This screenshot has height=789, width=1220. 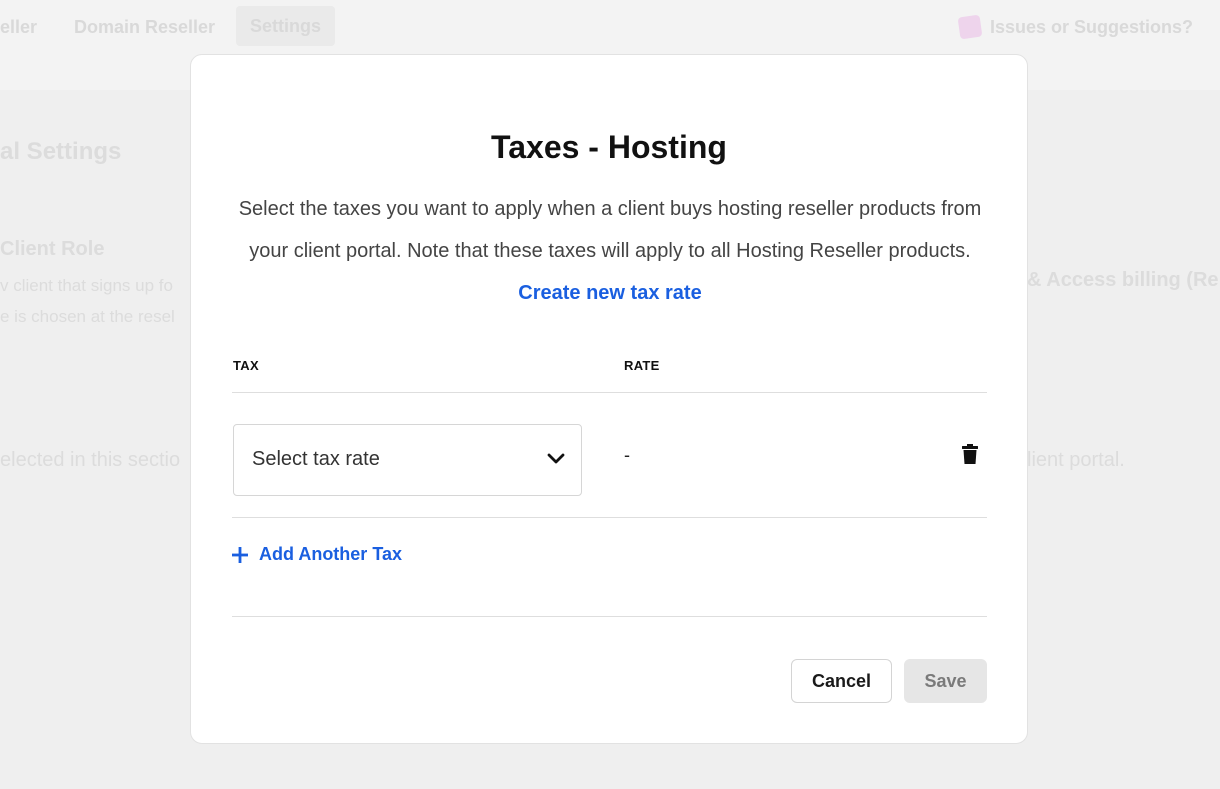 What do you see at coordinates (61, 151) in the screenshot?
I see `page-title: al Settings` at bounding box center [61, 151].